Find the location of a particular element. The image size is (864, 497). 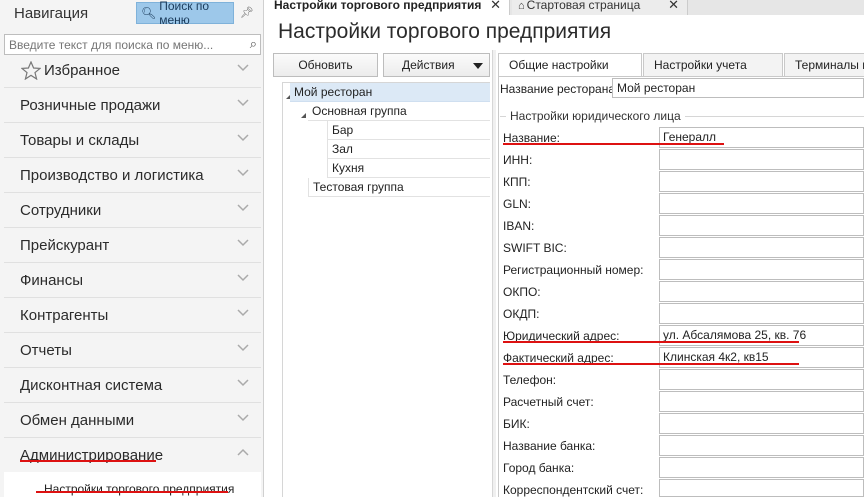

nav-item-administration: Администрирование is located at coordinates (132, 456).